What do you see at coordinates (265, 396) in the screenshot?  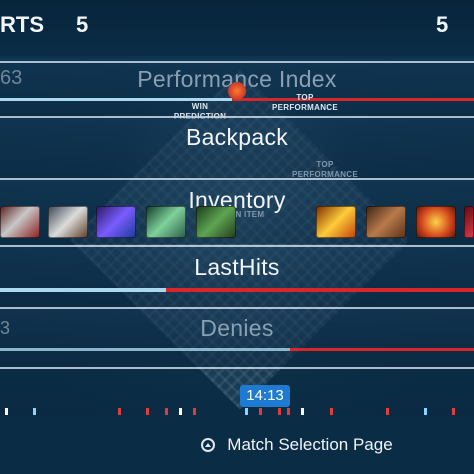 I see `match-clock: 14:13` at bounding box center [265, 396].